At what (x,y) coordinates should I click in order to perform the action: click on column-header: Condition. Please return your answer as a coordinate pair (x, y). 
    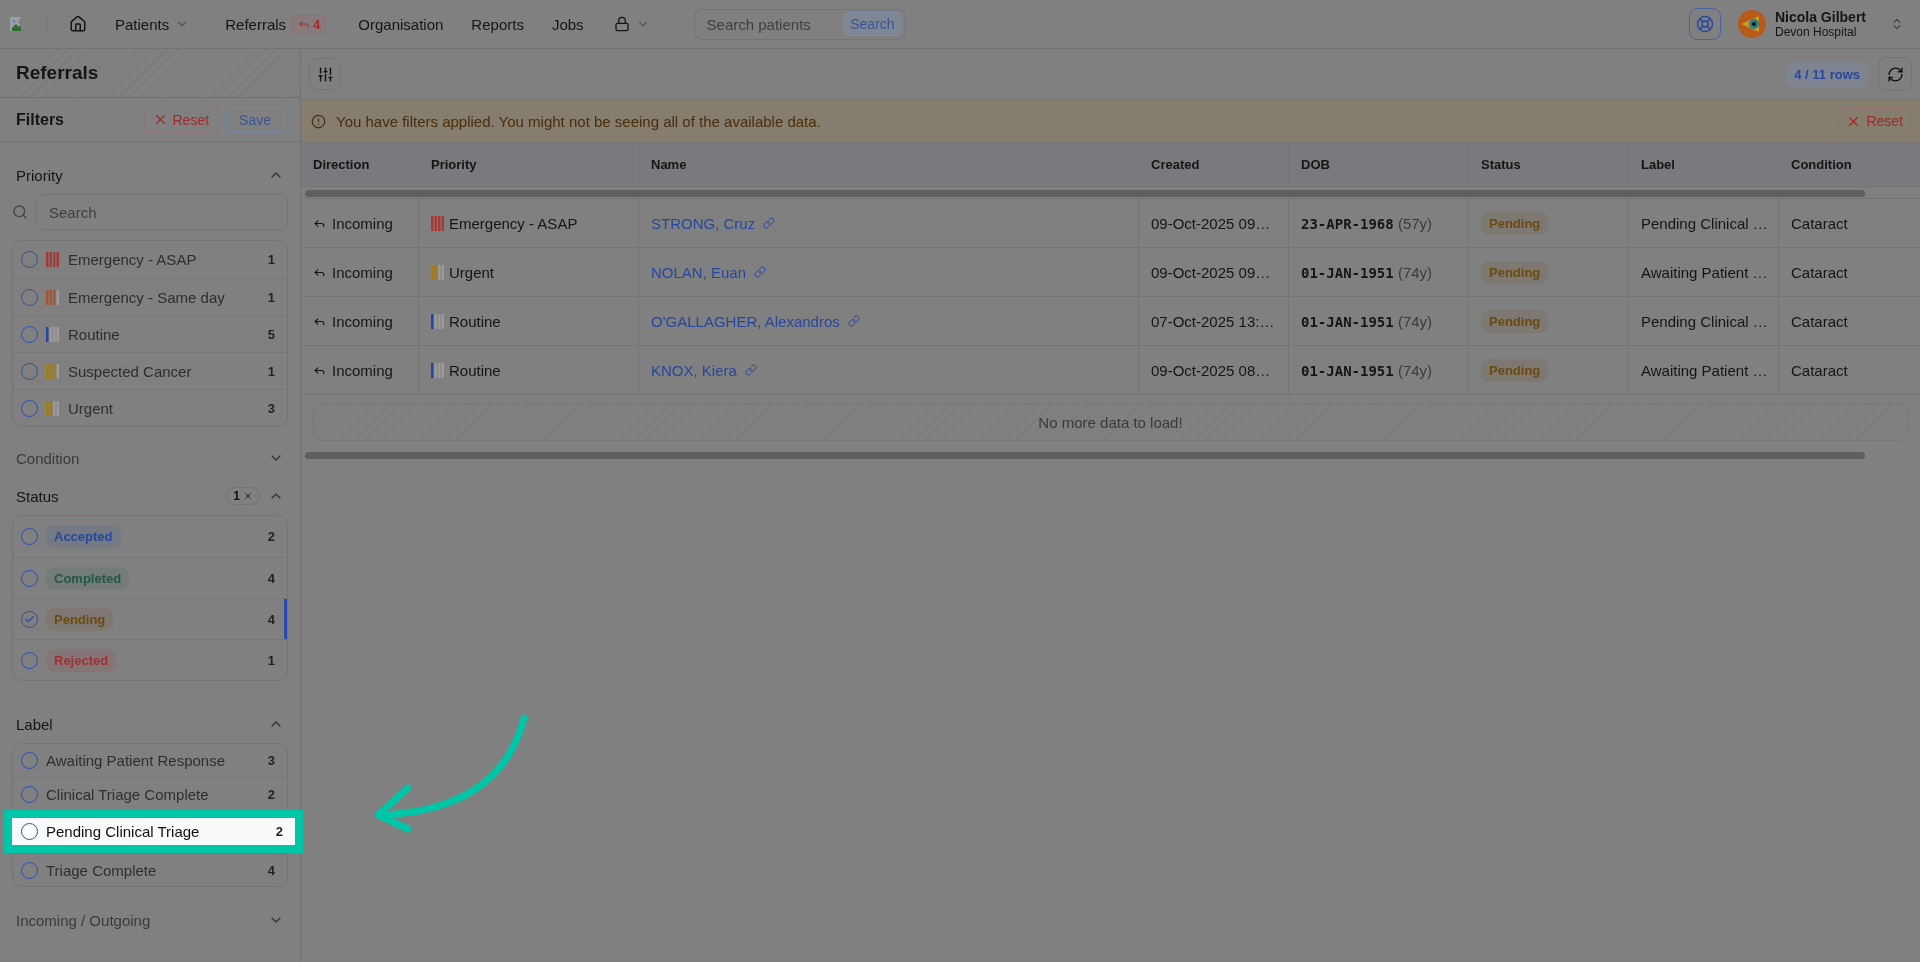
    Looking at the image, I should click on (1849, 164).